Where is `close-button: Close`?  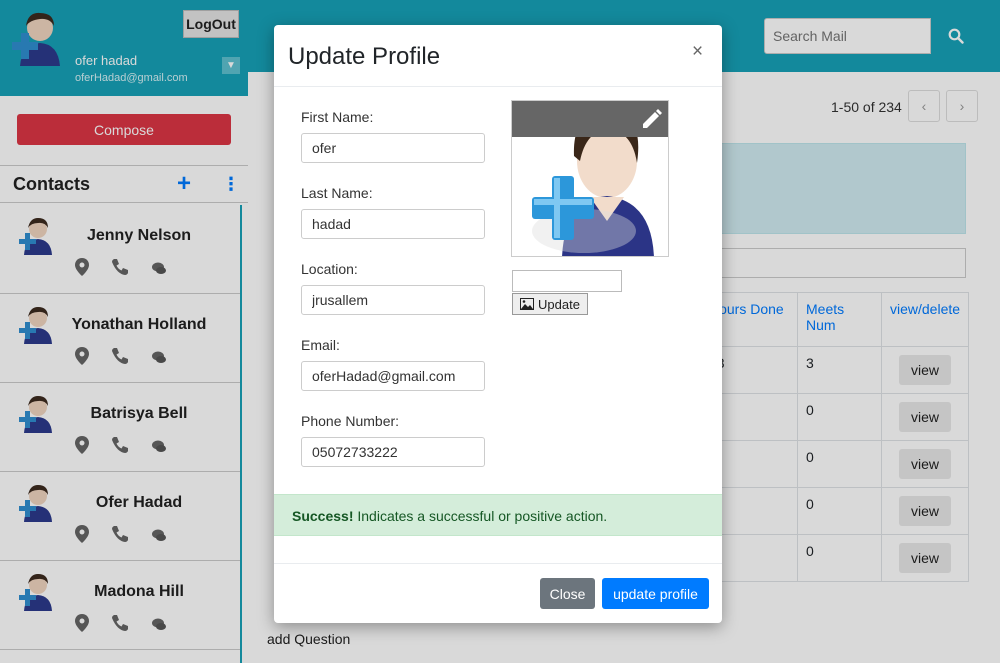
close-button: Close is located at coordinates (567, 593).